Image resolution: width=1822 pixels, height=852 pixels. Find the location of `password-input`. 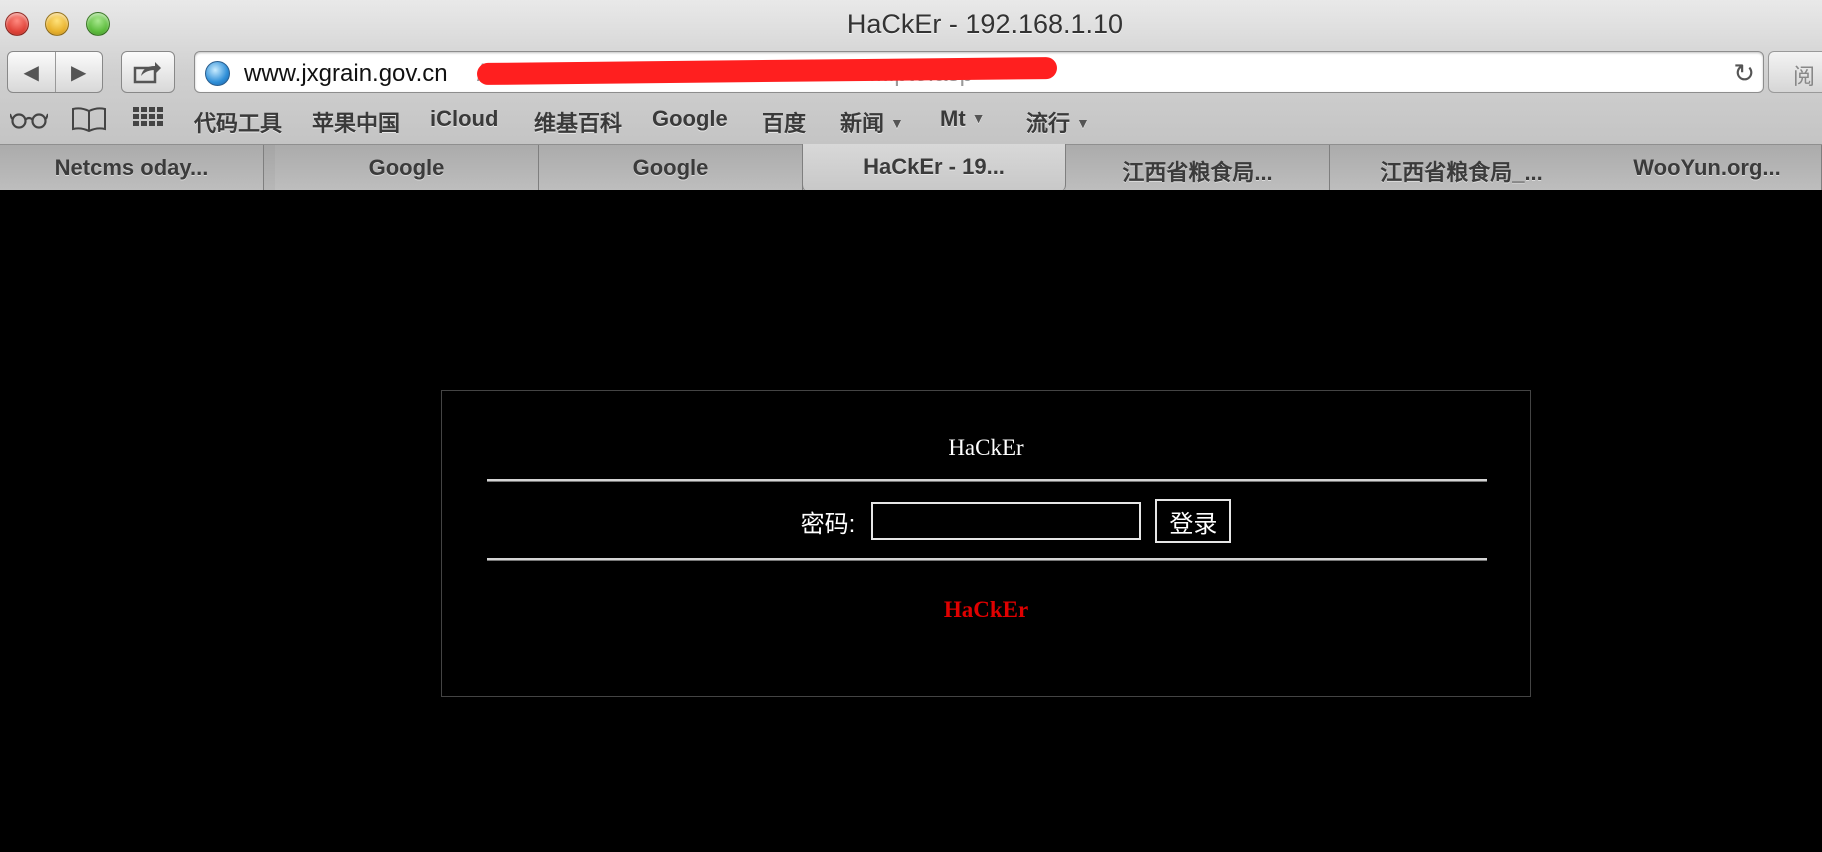

password-input is located at coordinates (1006, 521).